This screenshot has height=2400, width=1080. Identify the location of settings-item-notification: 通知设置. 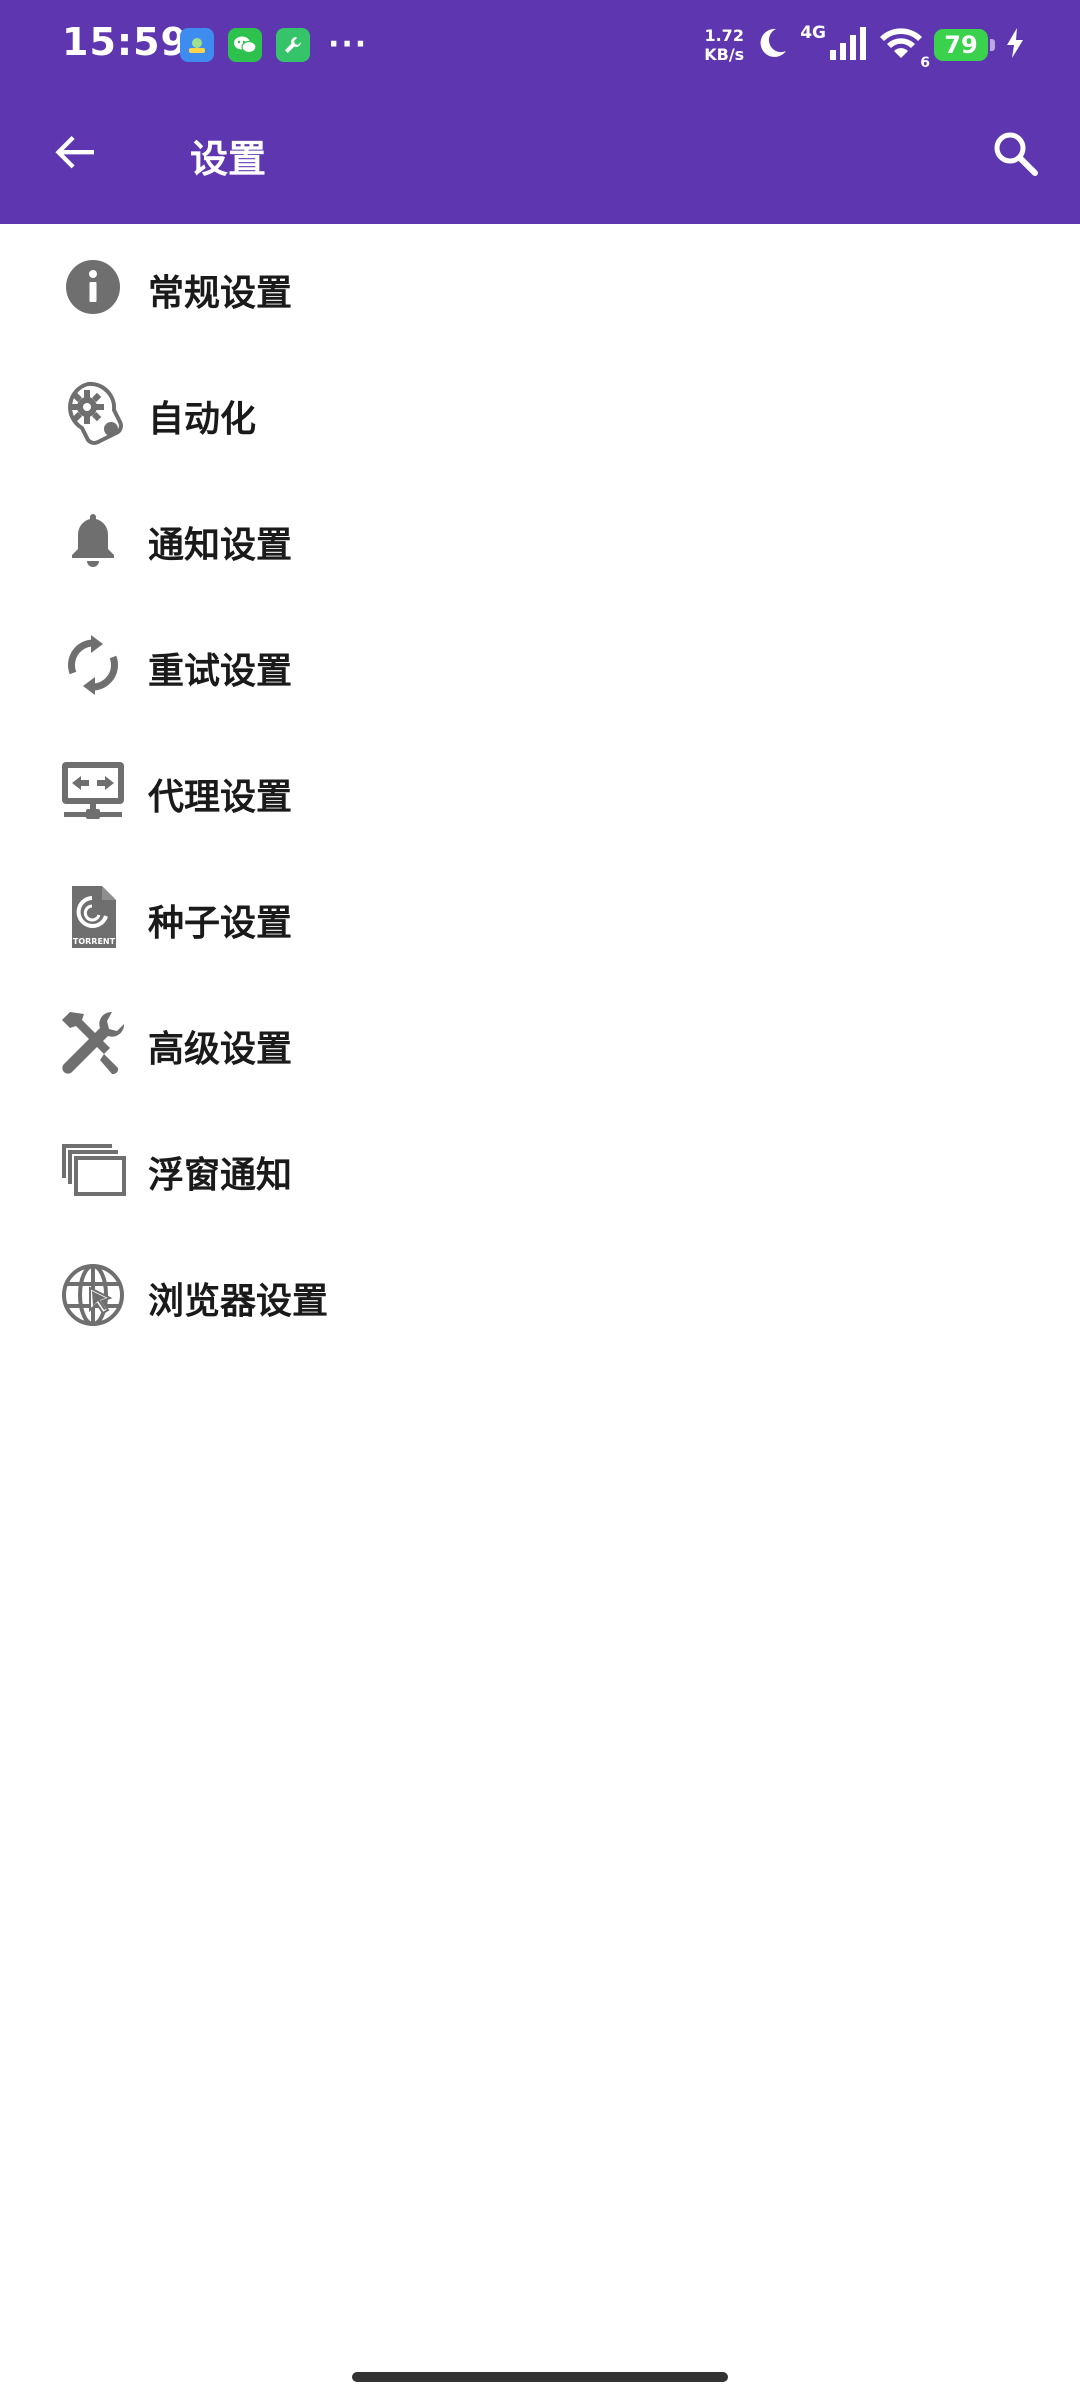
(540, 539).